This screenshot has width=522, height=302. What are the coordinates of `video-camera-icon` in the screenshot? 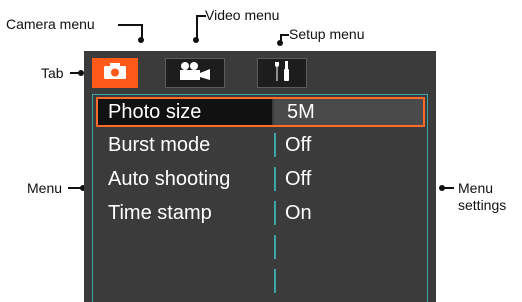 It's located at (195, 73).